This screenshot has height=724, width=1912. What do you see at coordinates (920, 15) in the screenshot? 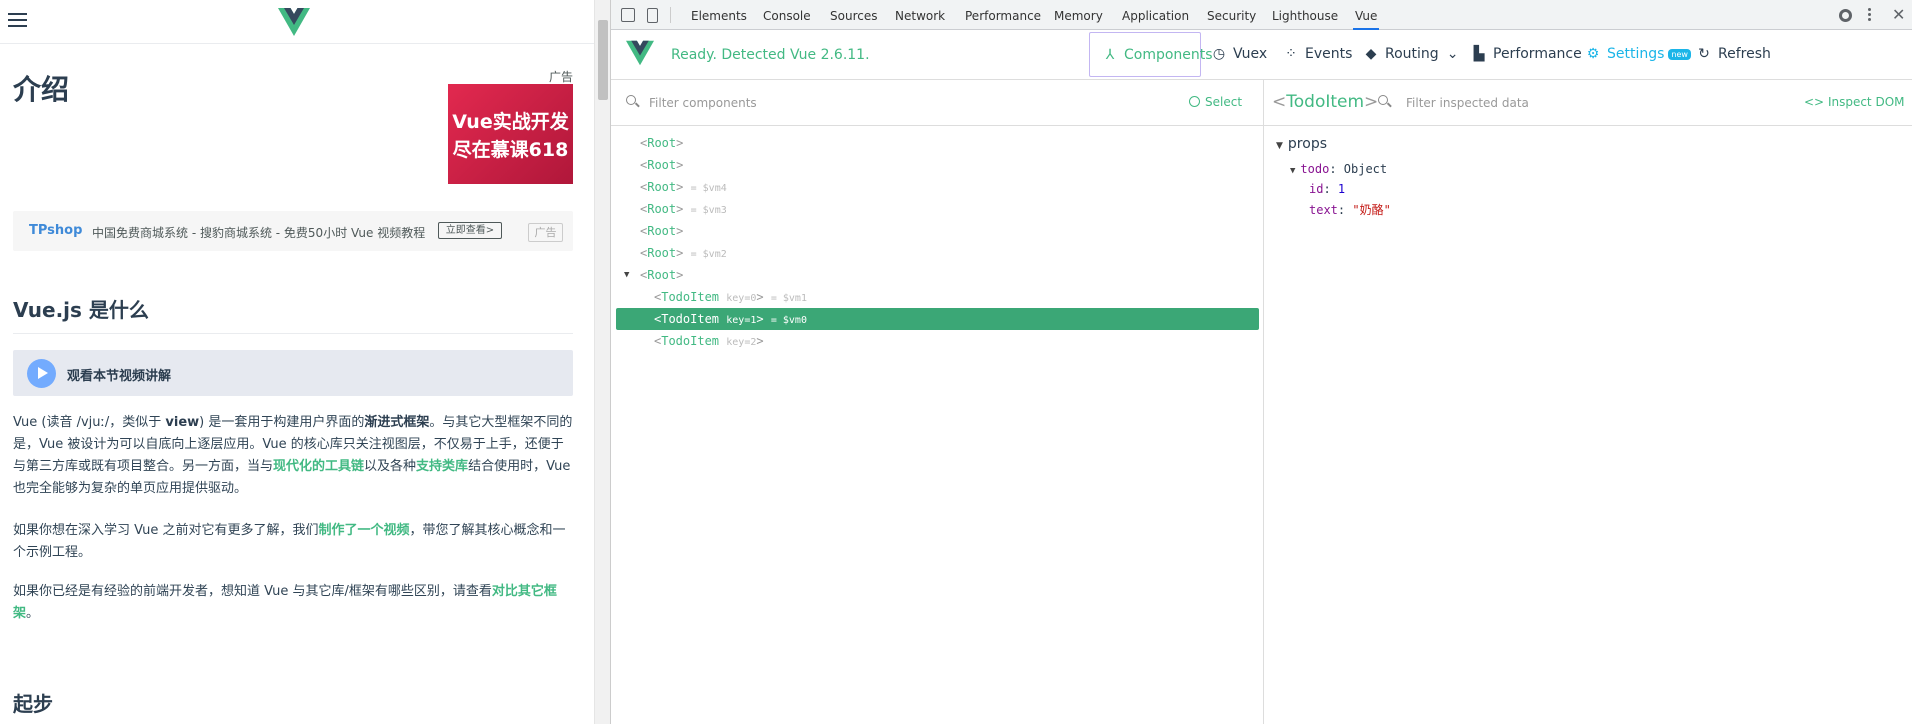
I see `tab-network: Network` at bounding box center [920, 15].